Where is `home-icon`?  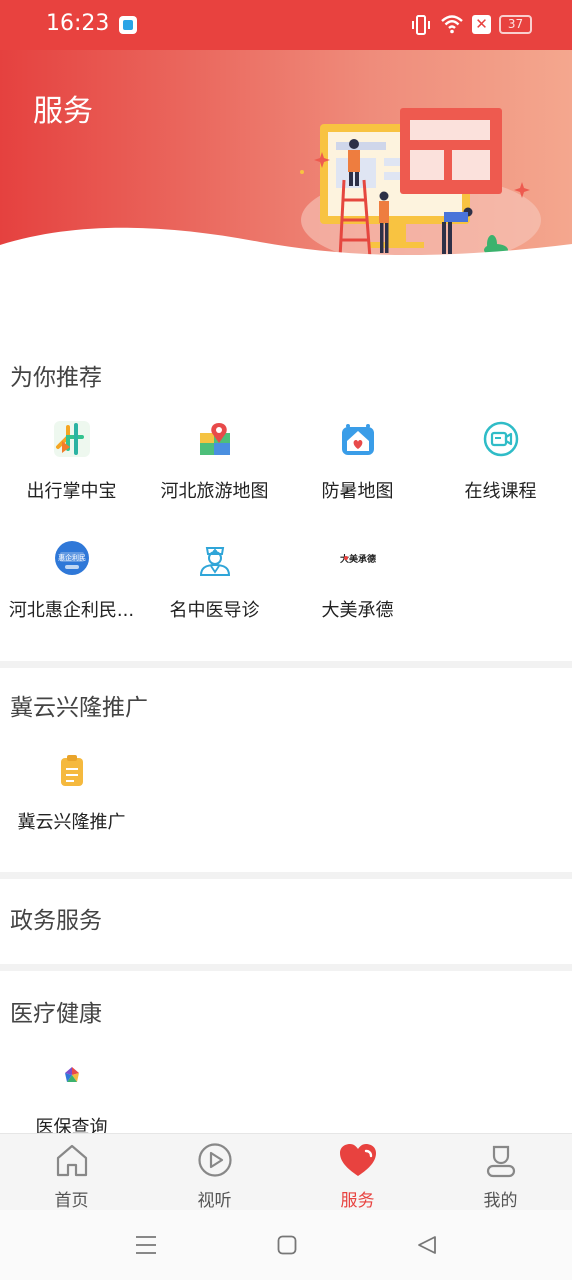 home-icon is located at coordinates (71, 1160).